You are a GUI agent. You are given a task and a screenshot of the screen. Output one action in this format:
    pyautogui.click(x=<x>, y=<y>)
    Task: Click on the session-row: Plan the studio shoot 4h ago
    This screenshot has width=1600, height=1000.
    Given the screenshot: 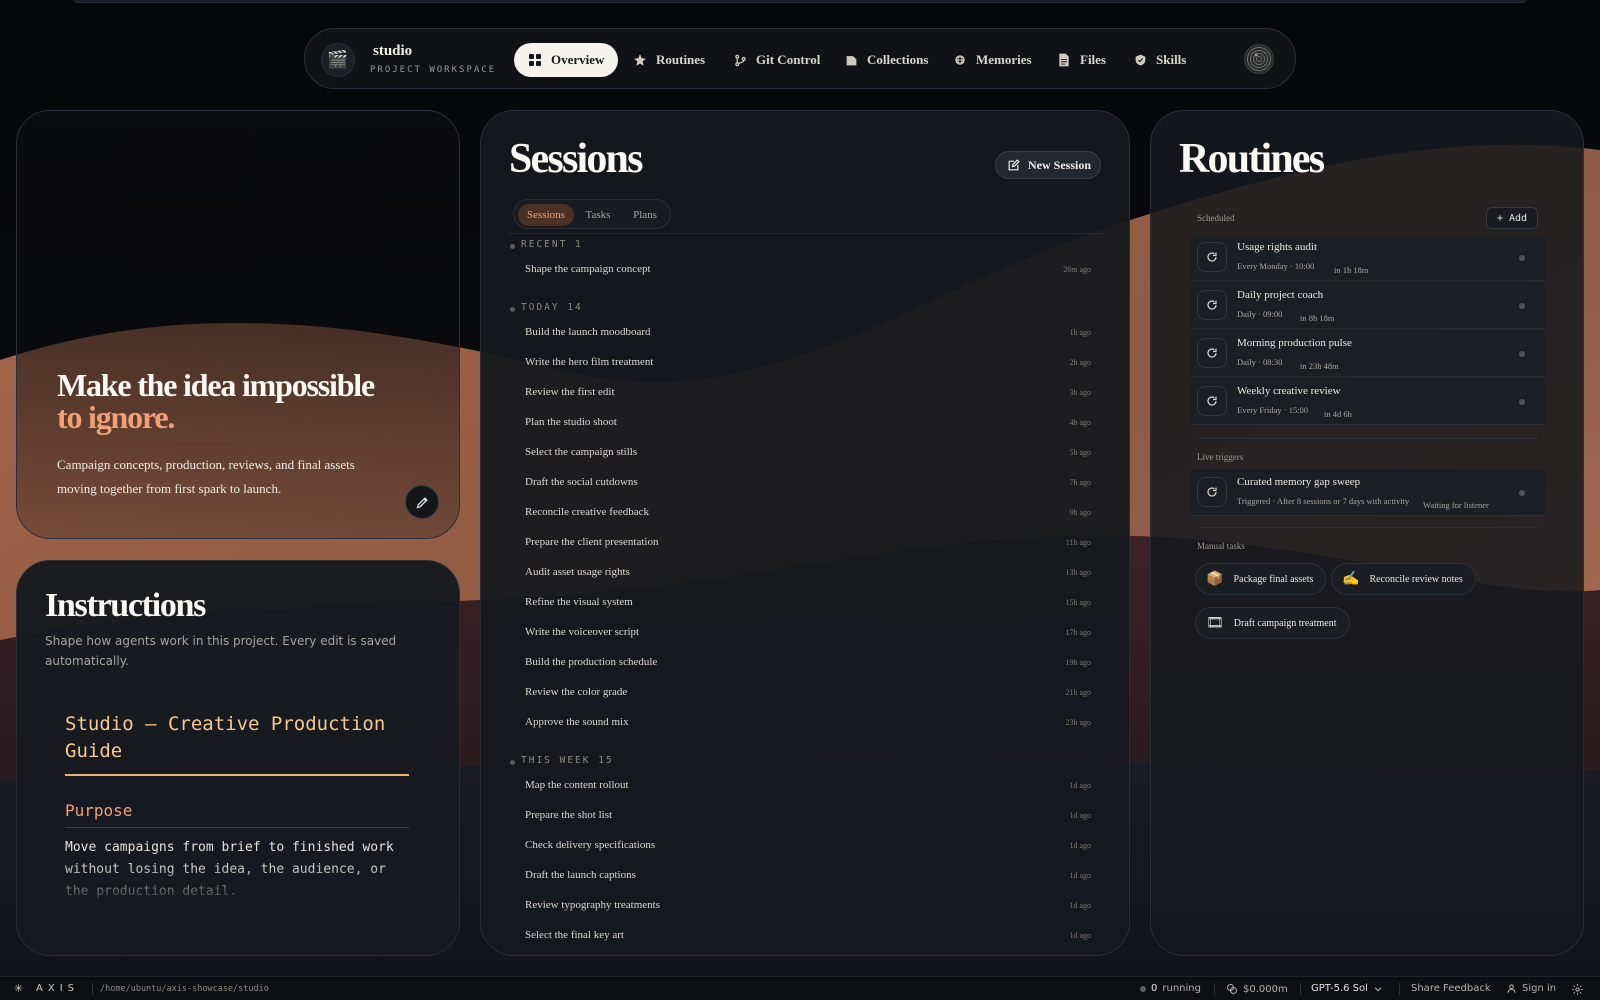 What is the action you would take?
    pyautogui.click(x=808, y=422)
    